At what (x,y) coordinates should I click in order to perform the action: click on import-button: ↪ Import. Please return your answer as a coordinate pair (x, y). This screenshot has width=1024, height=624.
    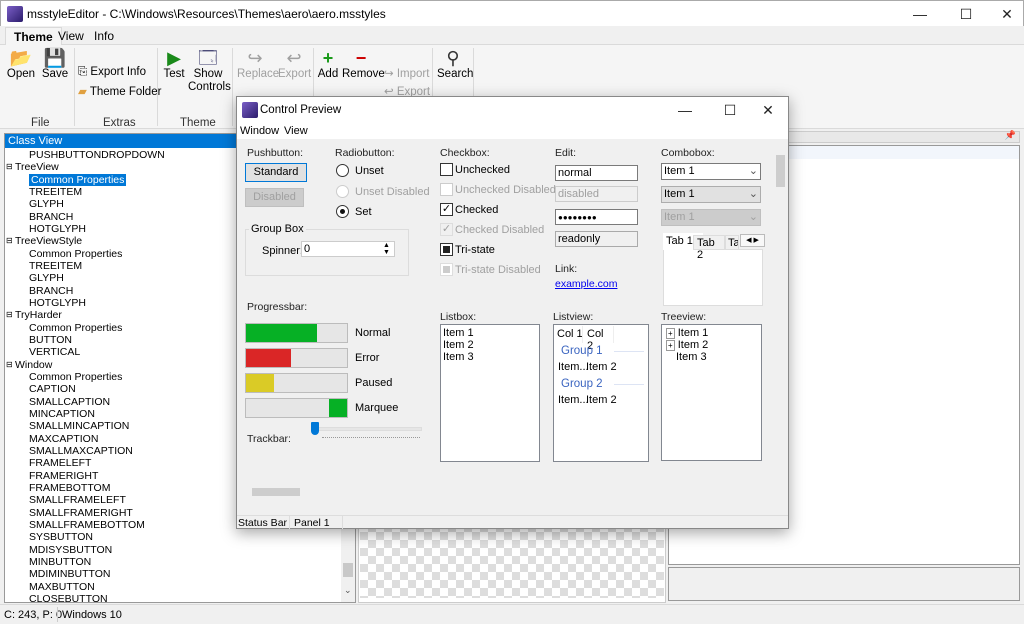
    Looking at the image, I should click on (406, 73).